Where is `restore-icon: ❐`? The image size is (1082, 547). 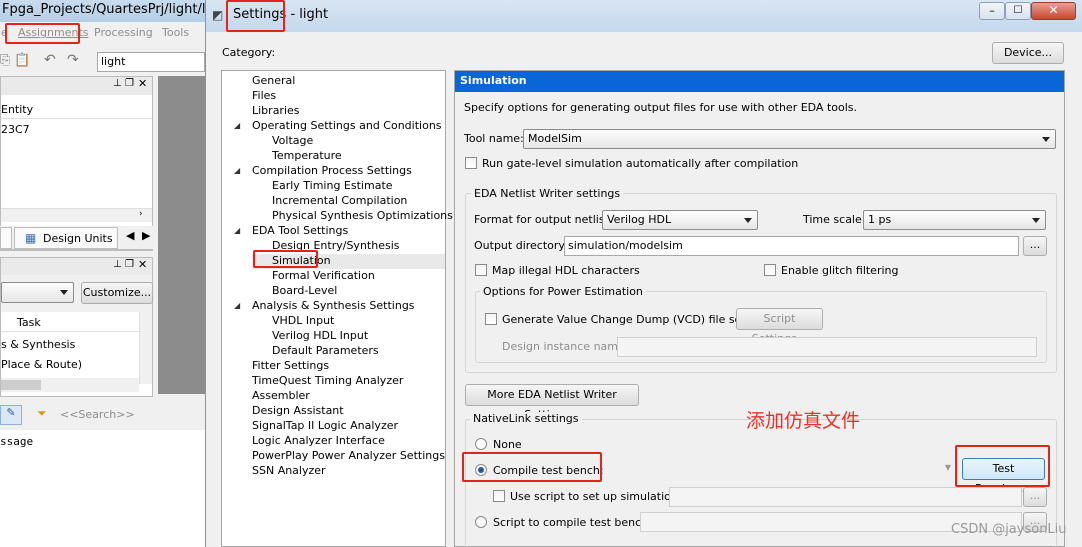
restore-icon: ❐ is located at coordinates (129, 83).